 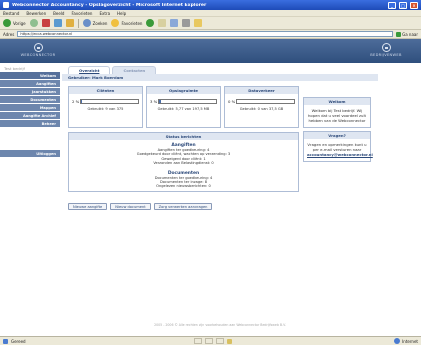 What do you see at coordinates (121, 13) in the screenshot?
I see `menu-help: Help` at bounding box center [121, 13].